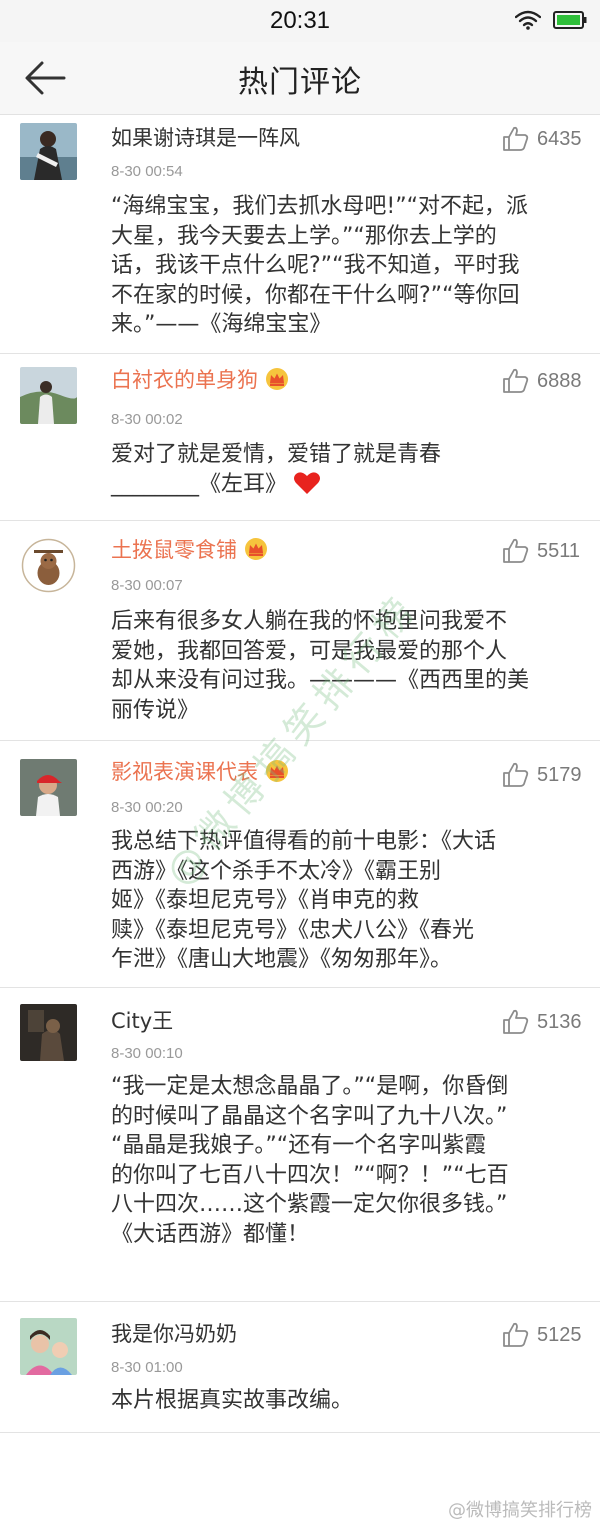 The height and width of the screenshot is (1526, 600). Describe the element at coordinates (528, 20) in the screenshot. I see `wifi-icon` at that location.